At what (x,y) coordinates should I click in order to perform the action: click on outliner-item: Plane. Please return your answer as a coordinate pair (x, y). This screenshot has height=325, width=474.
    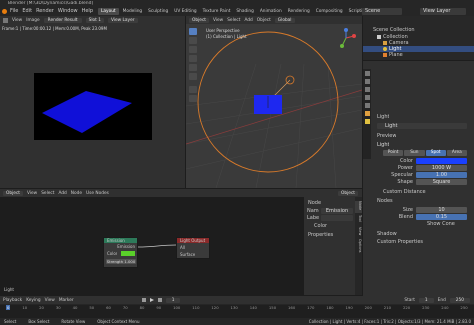
    Looking at the image, I should click on (418, 55).